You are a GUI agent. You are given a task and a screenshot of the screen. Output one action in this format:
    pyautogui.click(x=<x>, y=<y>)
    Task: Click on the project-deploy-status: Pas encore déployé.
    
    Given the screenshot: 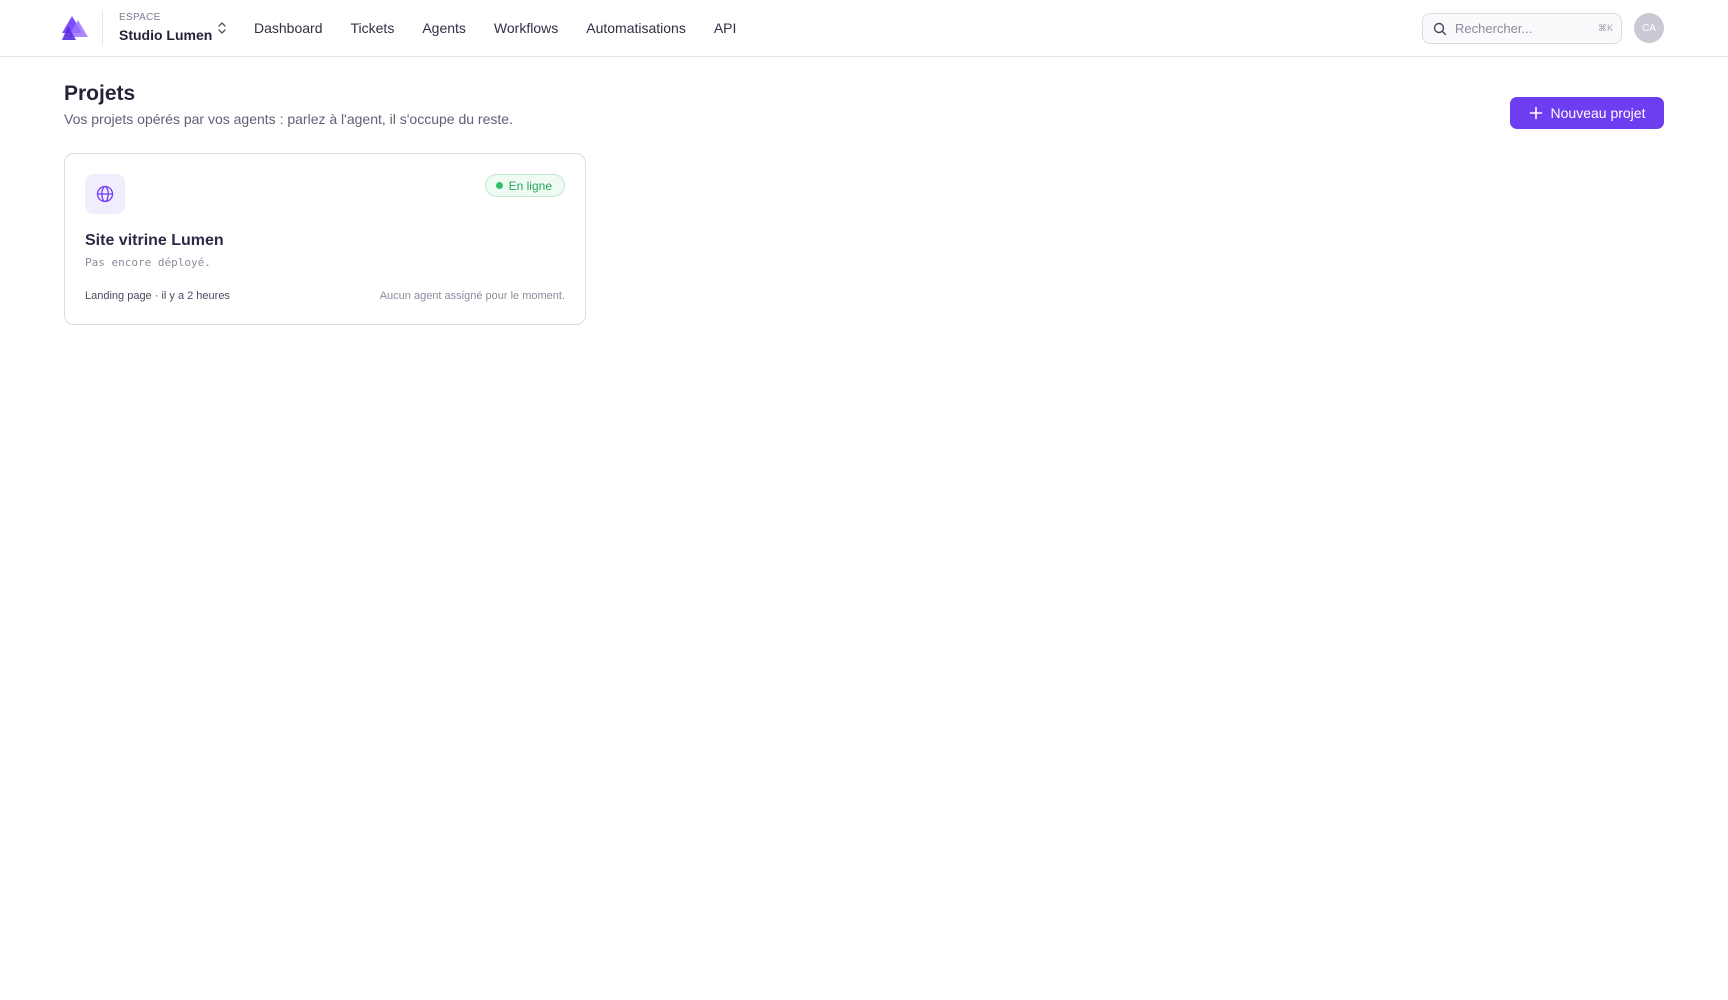 What is the action you would take?
    pyautogui.click(x=148, y=262)
    